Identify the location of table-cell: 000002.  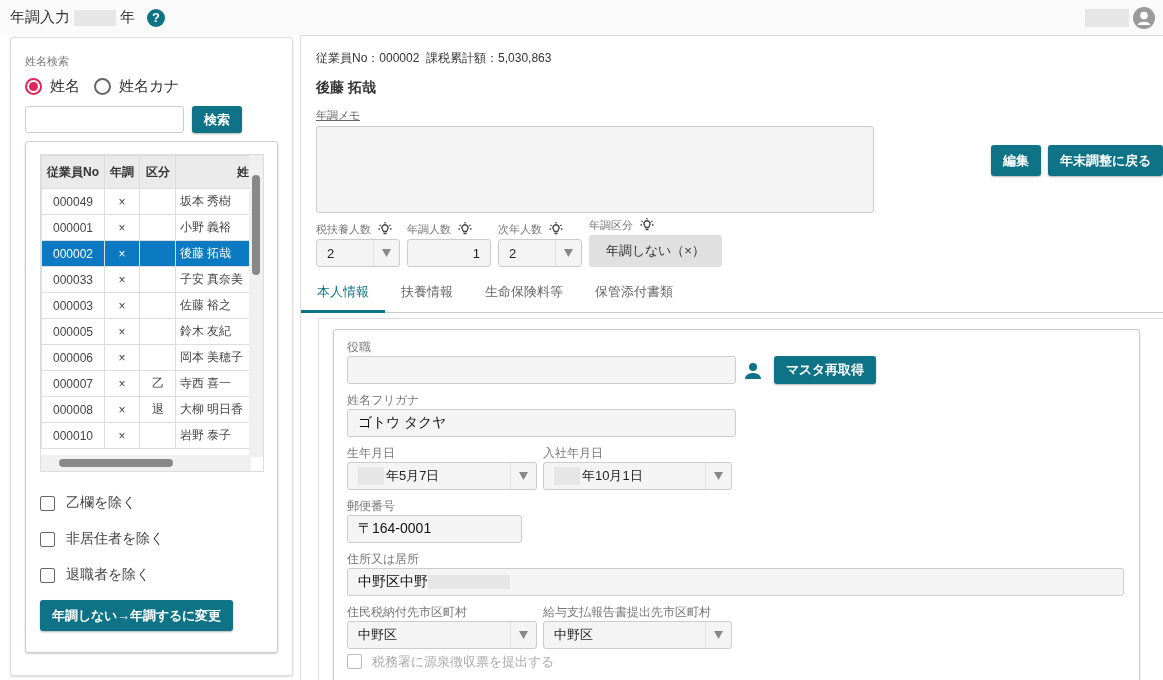
(73, 253).